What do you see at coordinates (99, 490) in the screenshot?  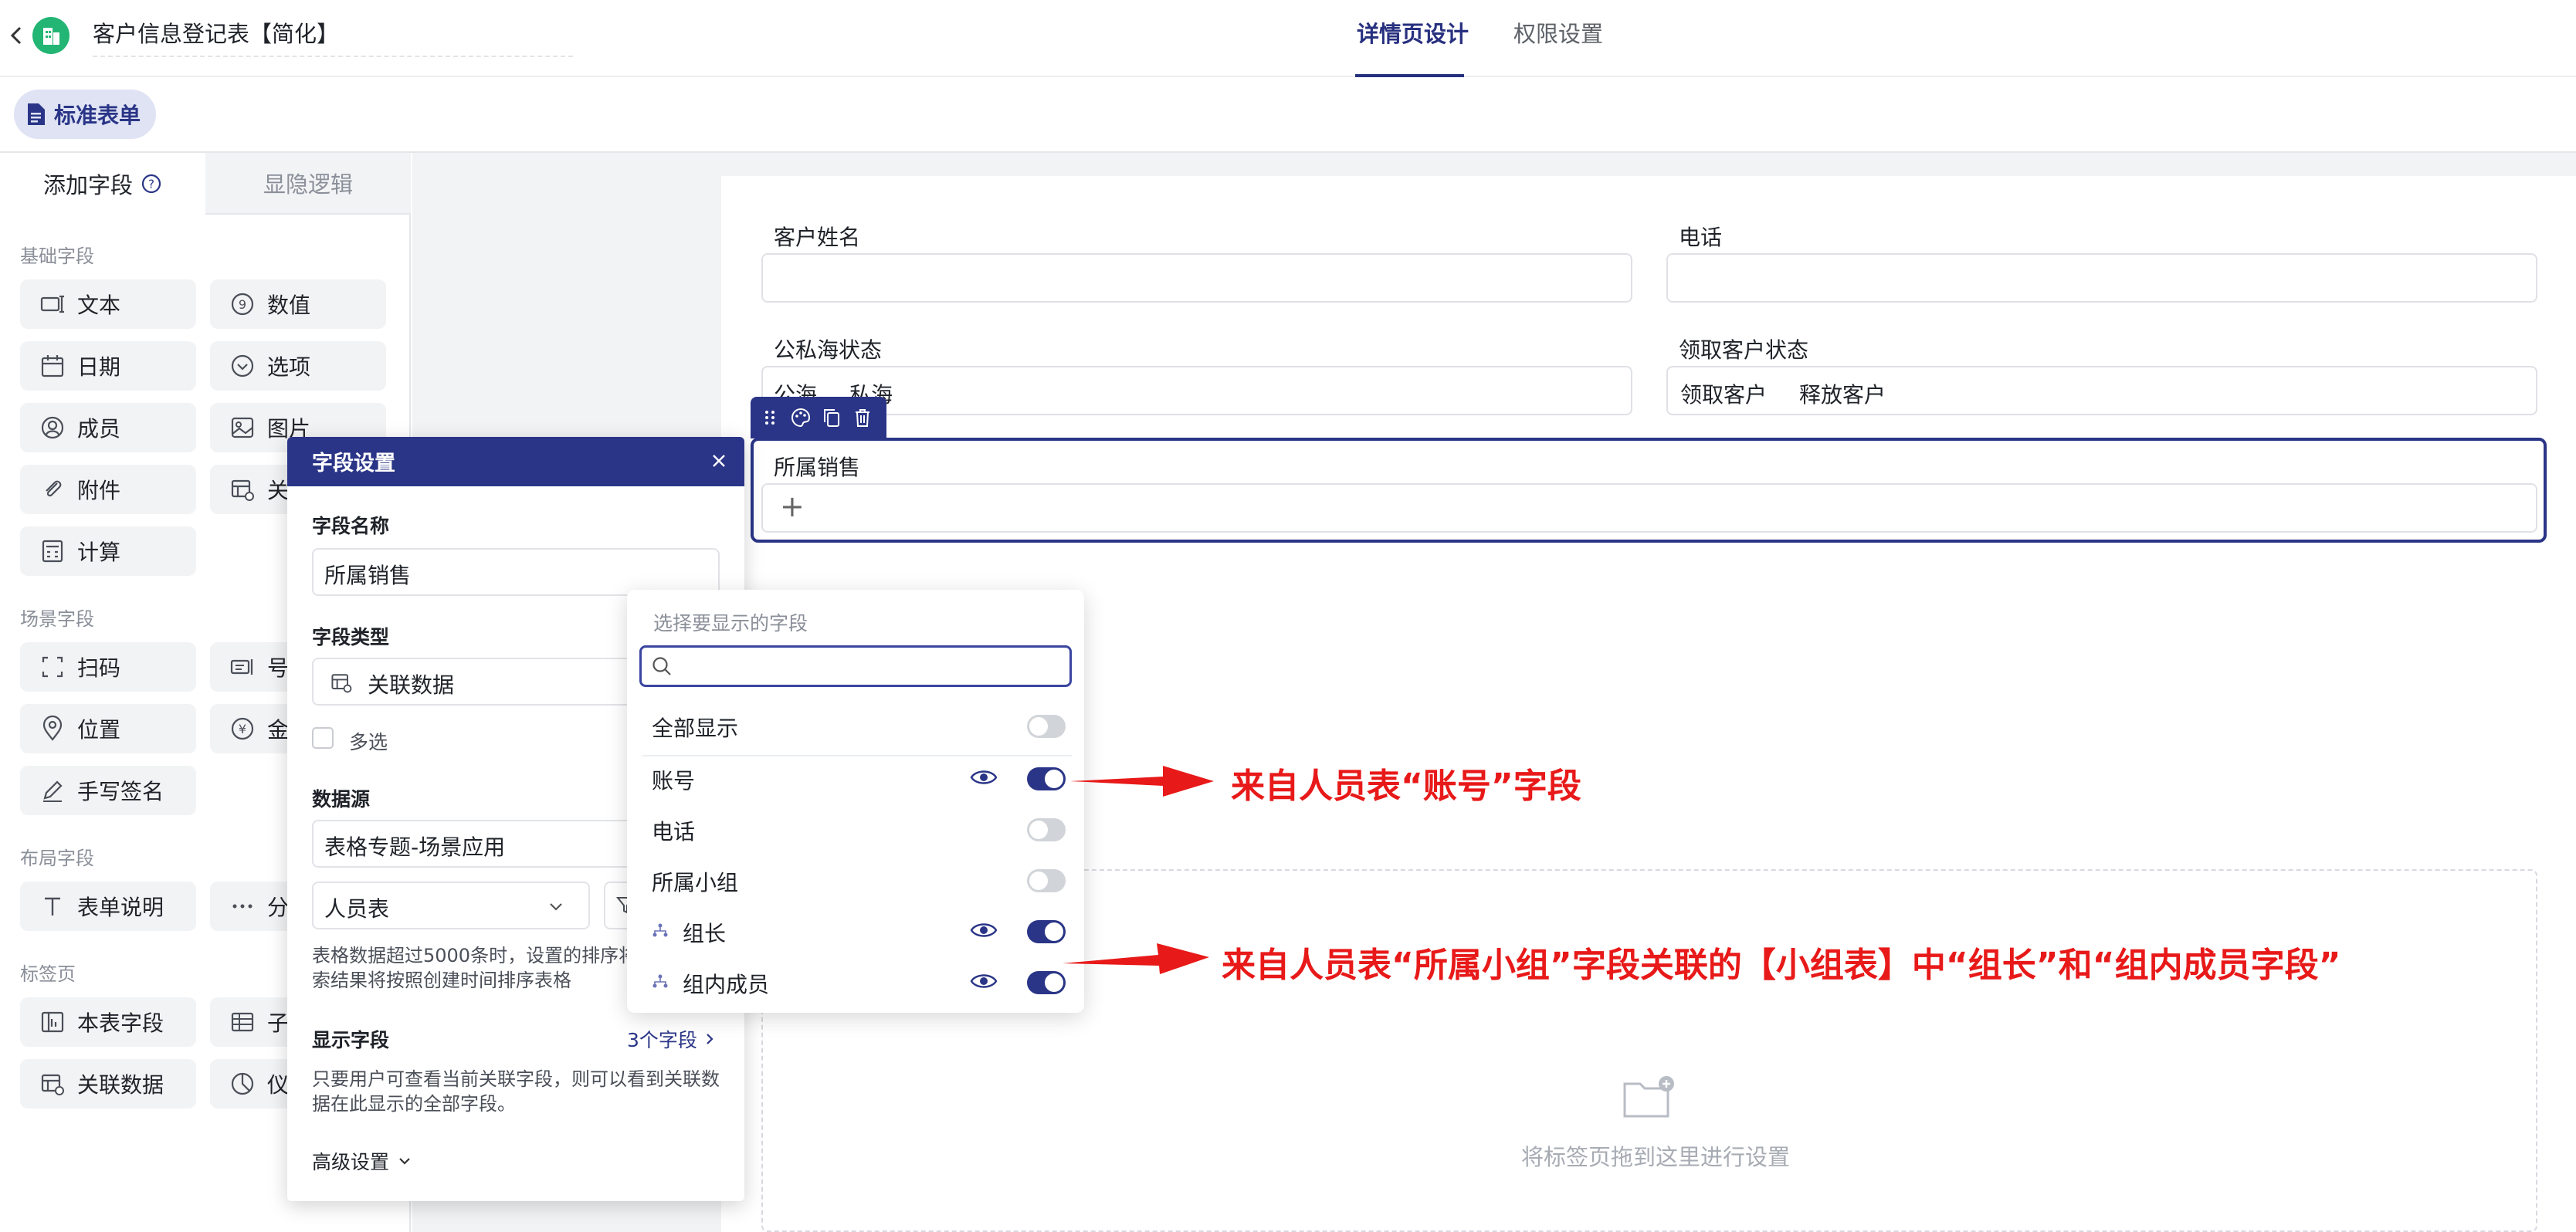 I see `field-attachment-label: 附件` at bounding box center [99, 490].